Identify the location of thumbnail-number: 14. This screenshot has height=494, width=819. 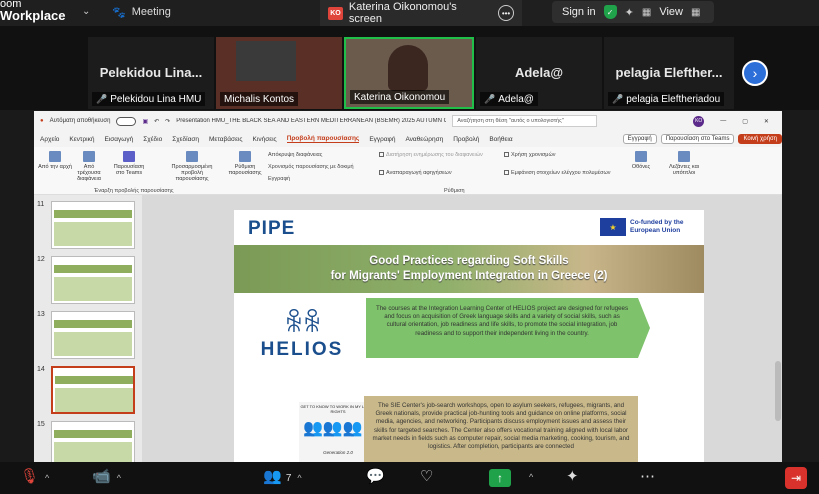
(41, 369).